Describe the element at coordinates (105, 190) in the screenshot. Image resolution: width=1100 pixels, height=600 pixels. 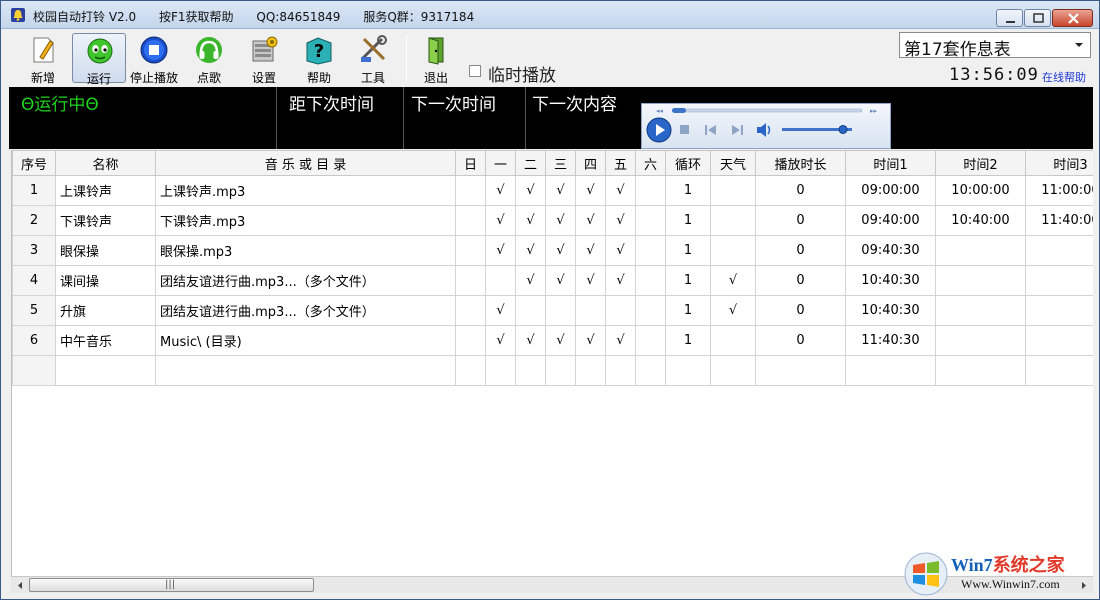
I see `table-cell: 上课铃声` at that location.